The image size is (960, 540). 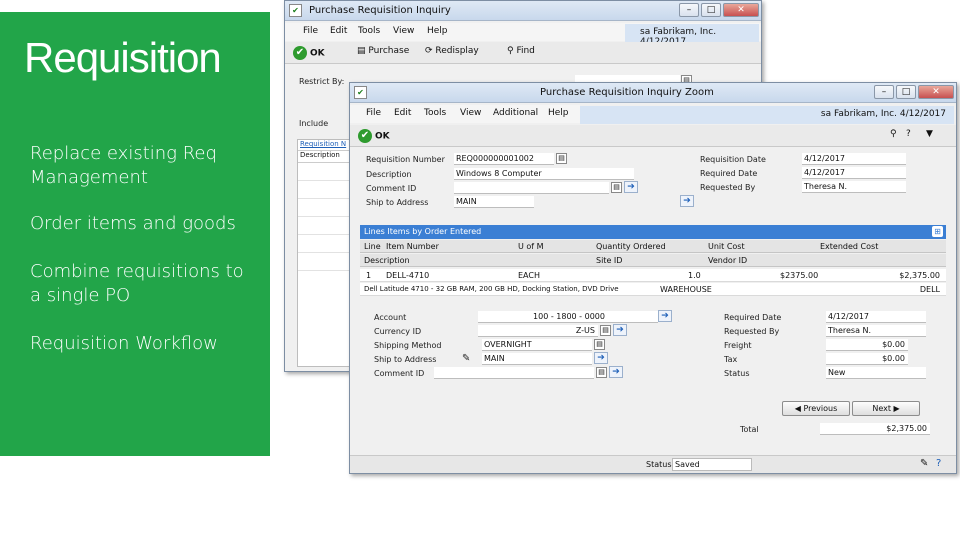 What do you see at coordinates (876, 331) in the screenshot?
I see `line-requested-by-field: Theresa N.` at bounding box center [876, 331].